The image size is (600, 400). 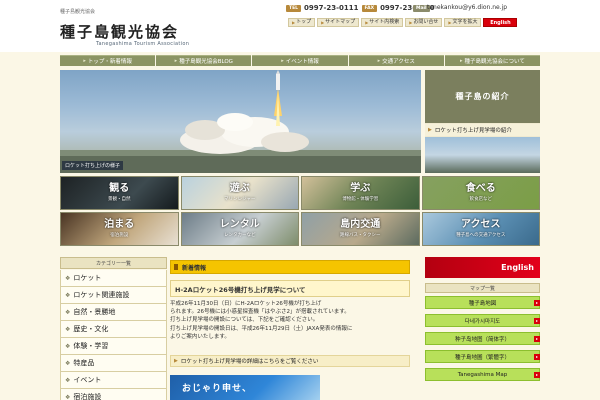 What do you see at coordinates (482, 302) in the screenshot?
I see `map-link-japanese: 種子島地図 ▸` at bounding box center [482, 302].